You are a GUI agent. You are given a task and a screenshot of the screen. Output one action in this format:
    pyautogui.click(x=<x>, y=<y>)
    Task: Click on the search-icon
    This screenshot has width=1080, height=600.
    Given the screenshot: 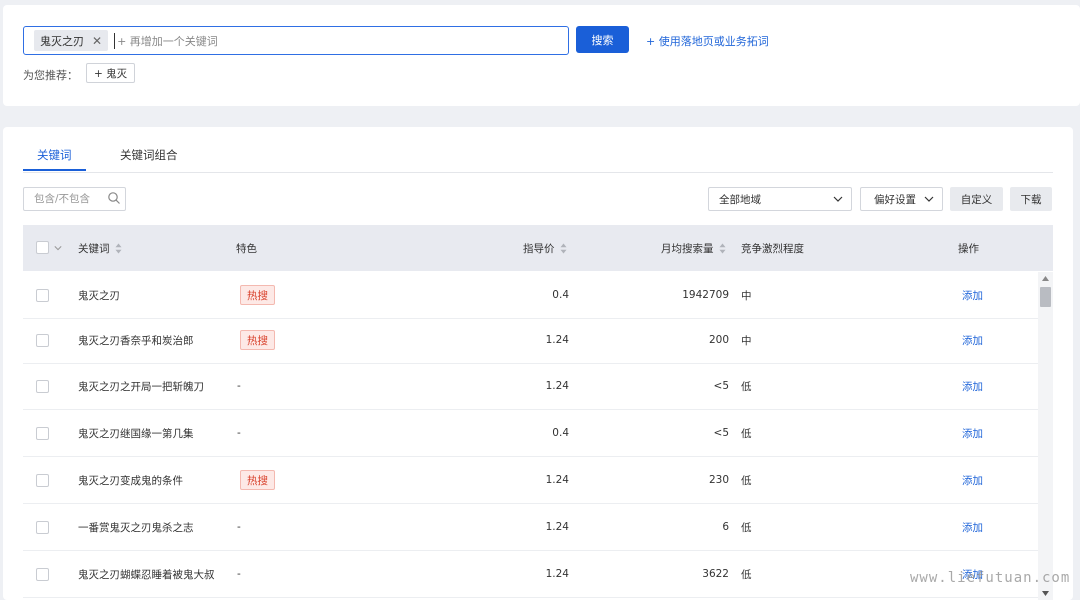 What is the action you would take?
    pyautogui.click(x=114, y=198)
    